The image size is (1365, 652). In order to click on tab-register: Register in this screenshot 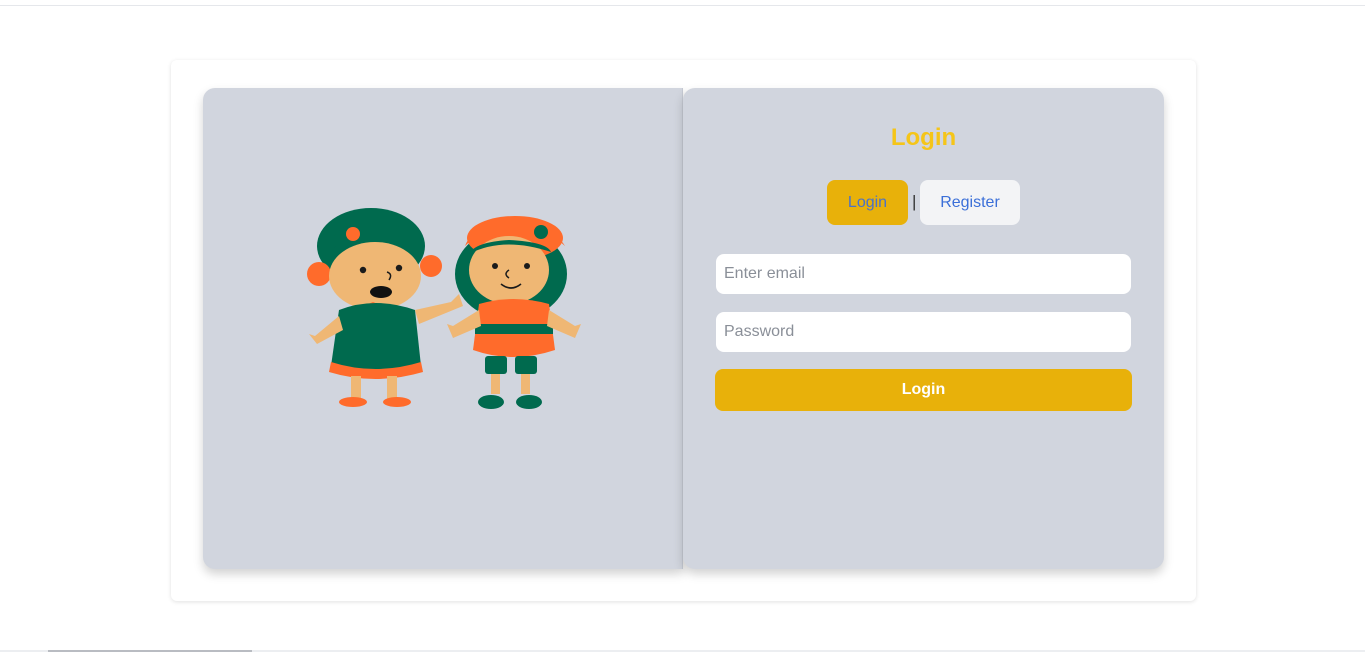, I will do `click(970, 202)`.